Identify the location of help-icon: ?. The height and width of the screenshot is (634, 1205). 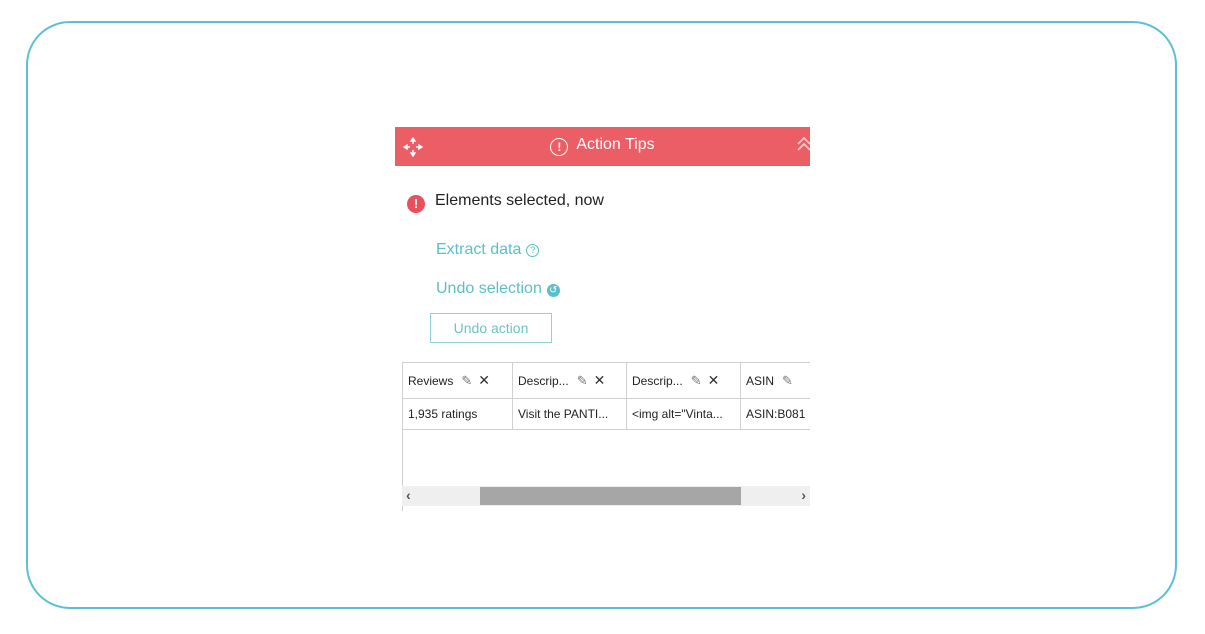
(533, 250).